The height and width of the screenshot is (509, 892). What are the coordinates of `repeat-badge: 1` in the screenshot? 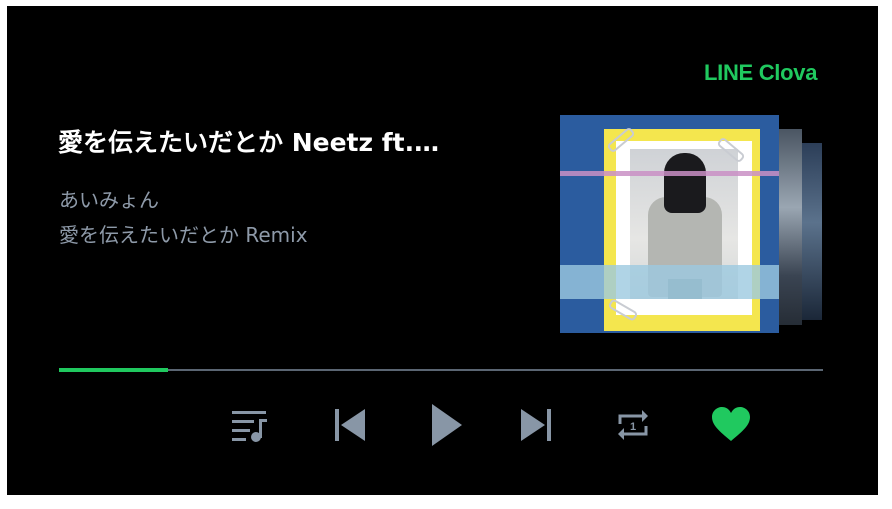 It's located at (633, 427).